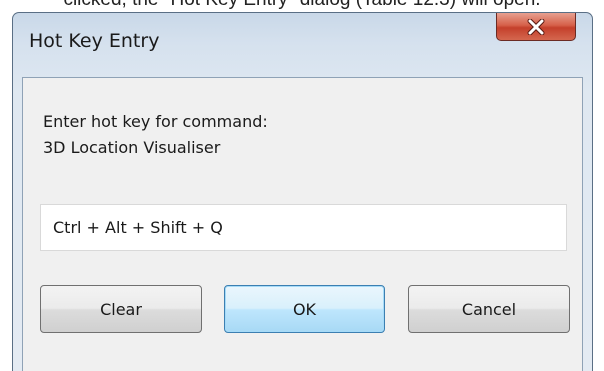 This screenshot has width=604, height=371. Describe the element at coordinates (121, 309) in the screenshot. I see `clear-button: Clear` at that location.